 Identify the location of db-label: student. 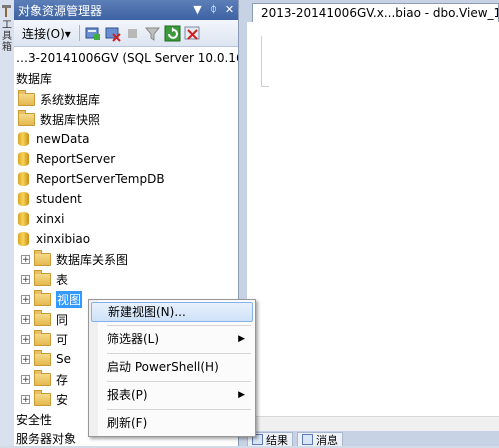
(59, 199).